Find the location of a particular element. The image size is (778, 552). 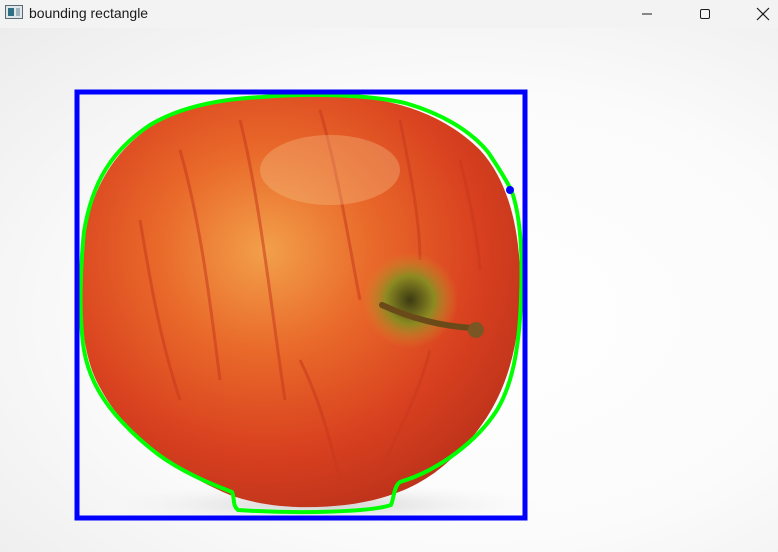

minimize-icon is located at coordinates (647, 14).